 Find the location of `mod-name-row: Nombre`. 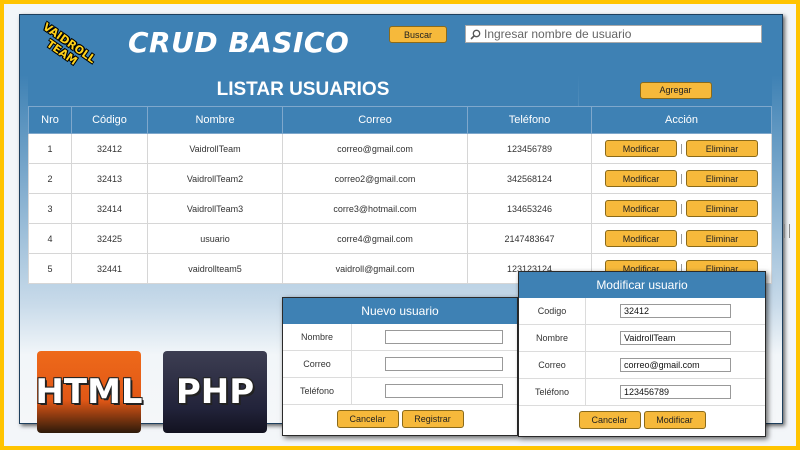

mod-name-row: Nombre is located at coordinates (642, 338).